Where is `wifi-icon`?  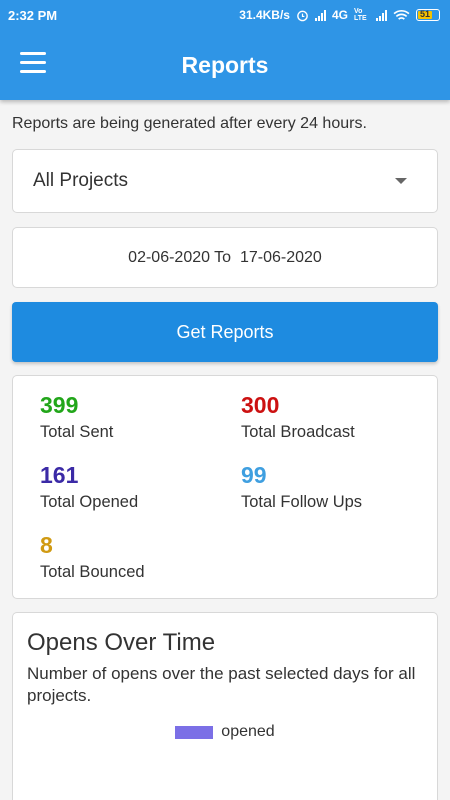
wifi-icon is located at coordinates (401, 14).